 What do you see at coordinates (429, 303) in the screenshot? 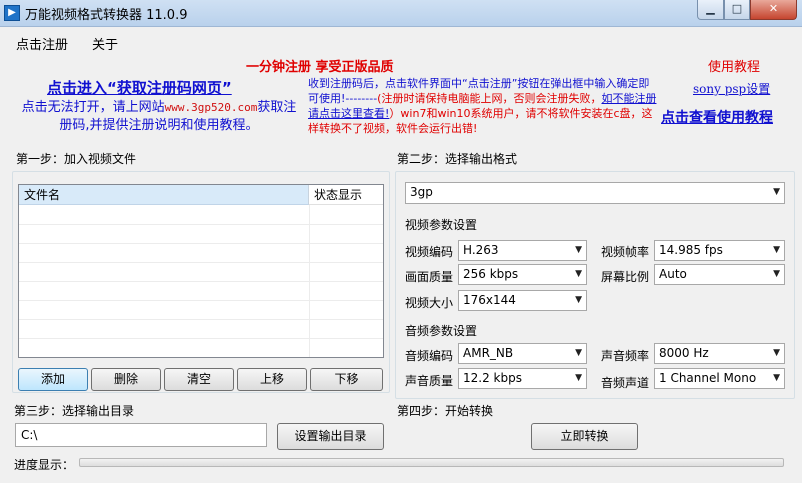
I see `size-label: 视频大小` at bounding box center [429, 303].